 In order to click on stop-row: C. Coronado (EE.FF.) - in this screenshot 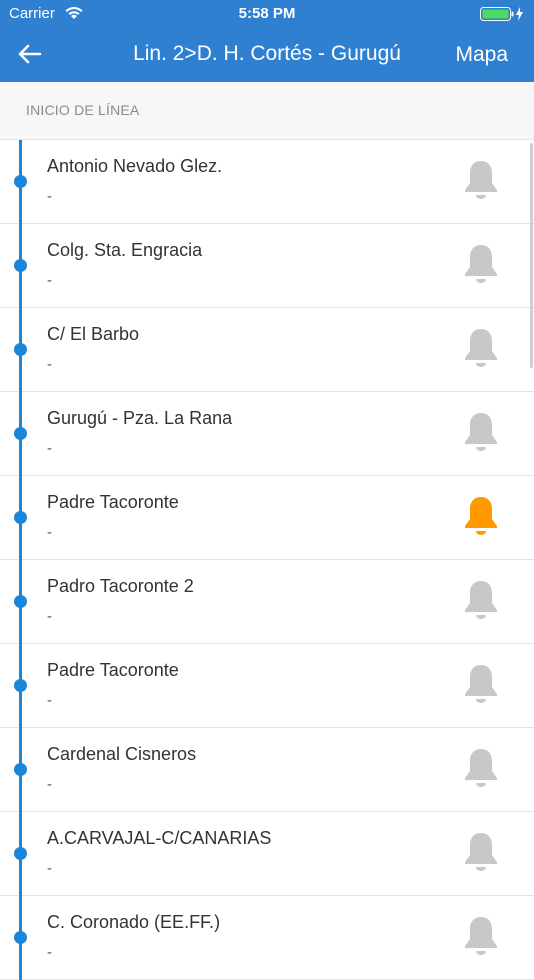, I will do `click(267, 938)`.